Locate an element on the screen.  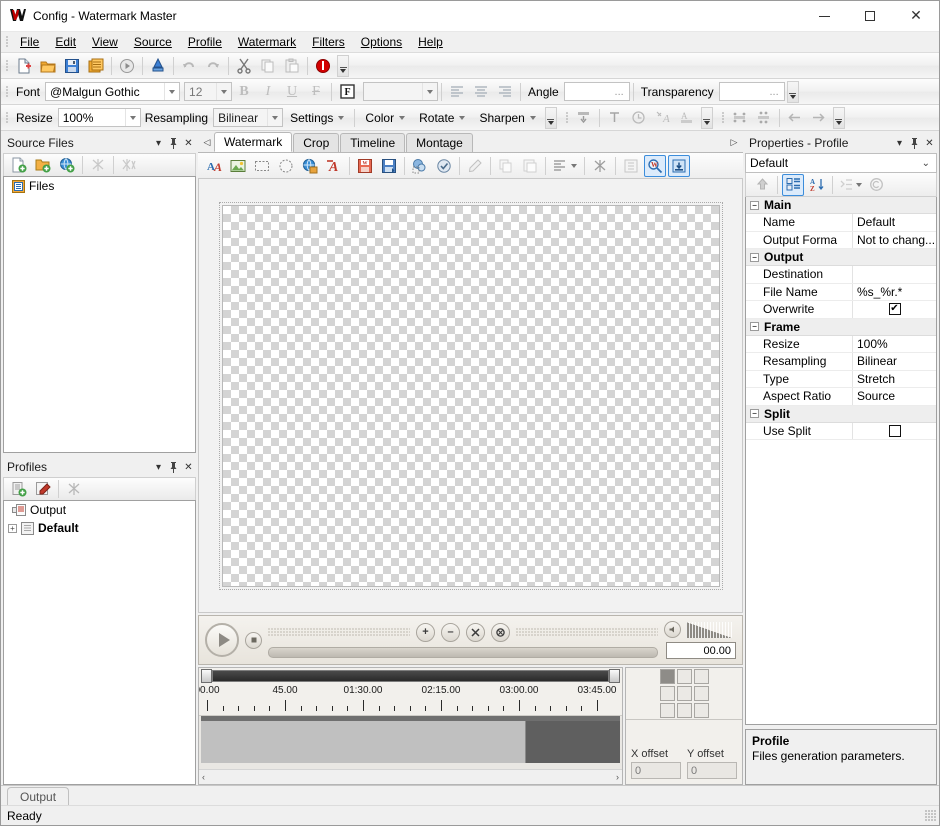
fit-to-window-icon is located at coordinates (475, 632).